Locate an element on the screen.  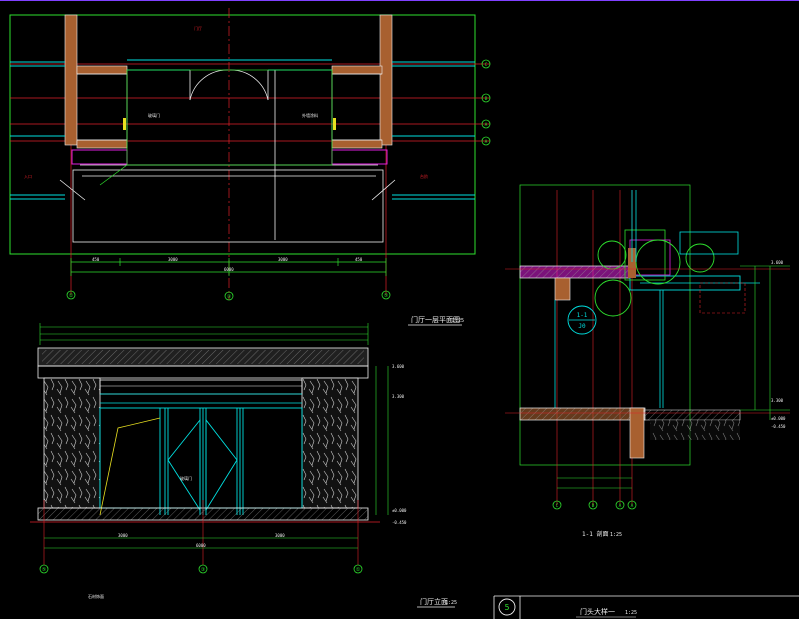
section-level-2: 3.300 is located at coordinates (777, 400).